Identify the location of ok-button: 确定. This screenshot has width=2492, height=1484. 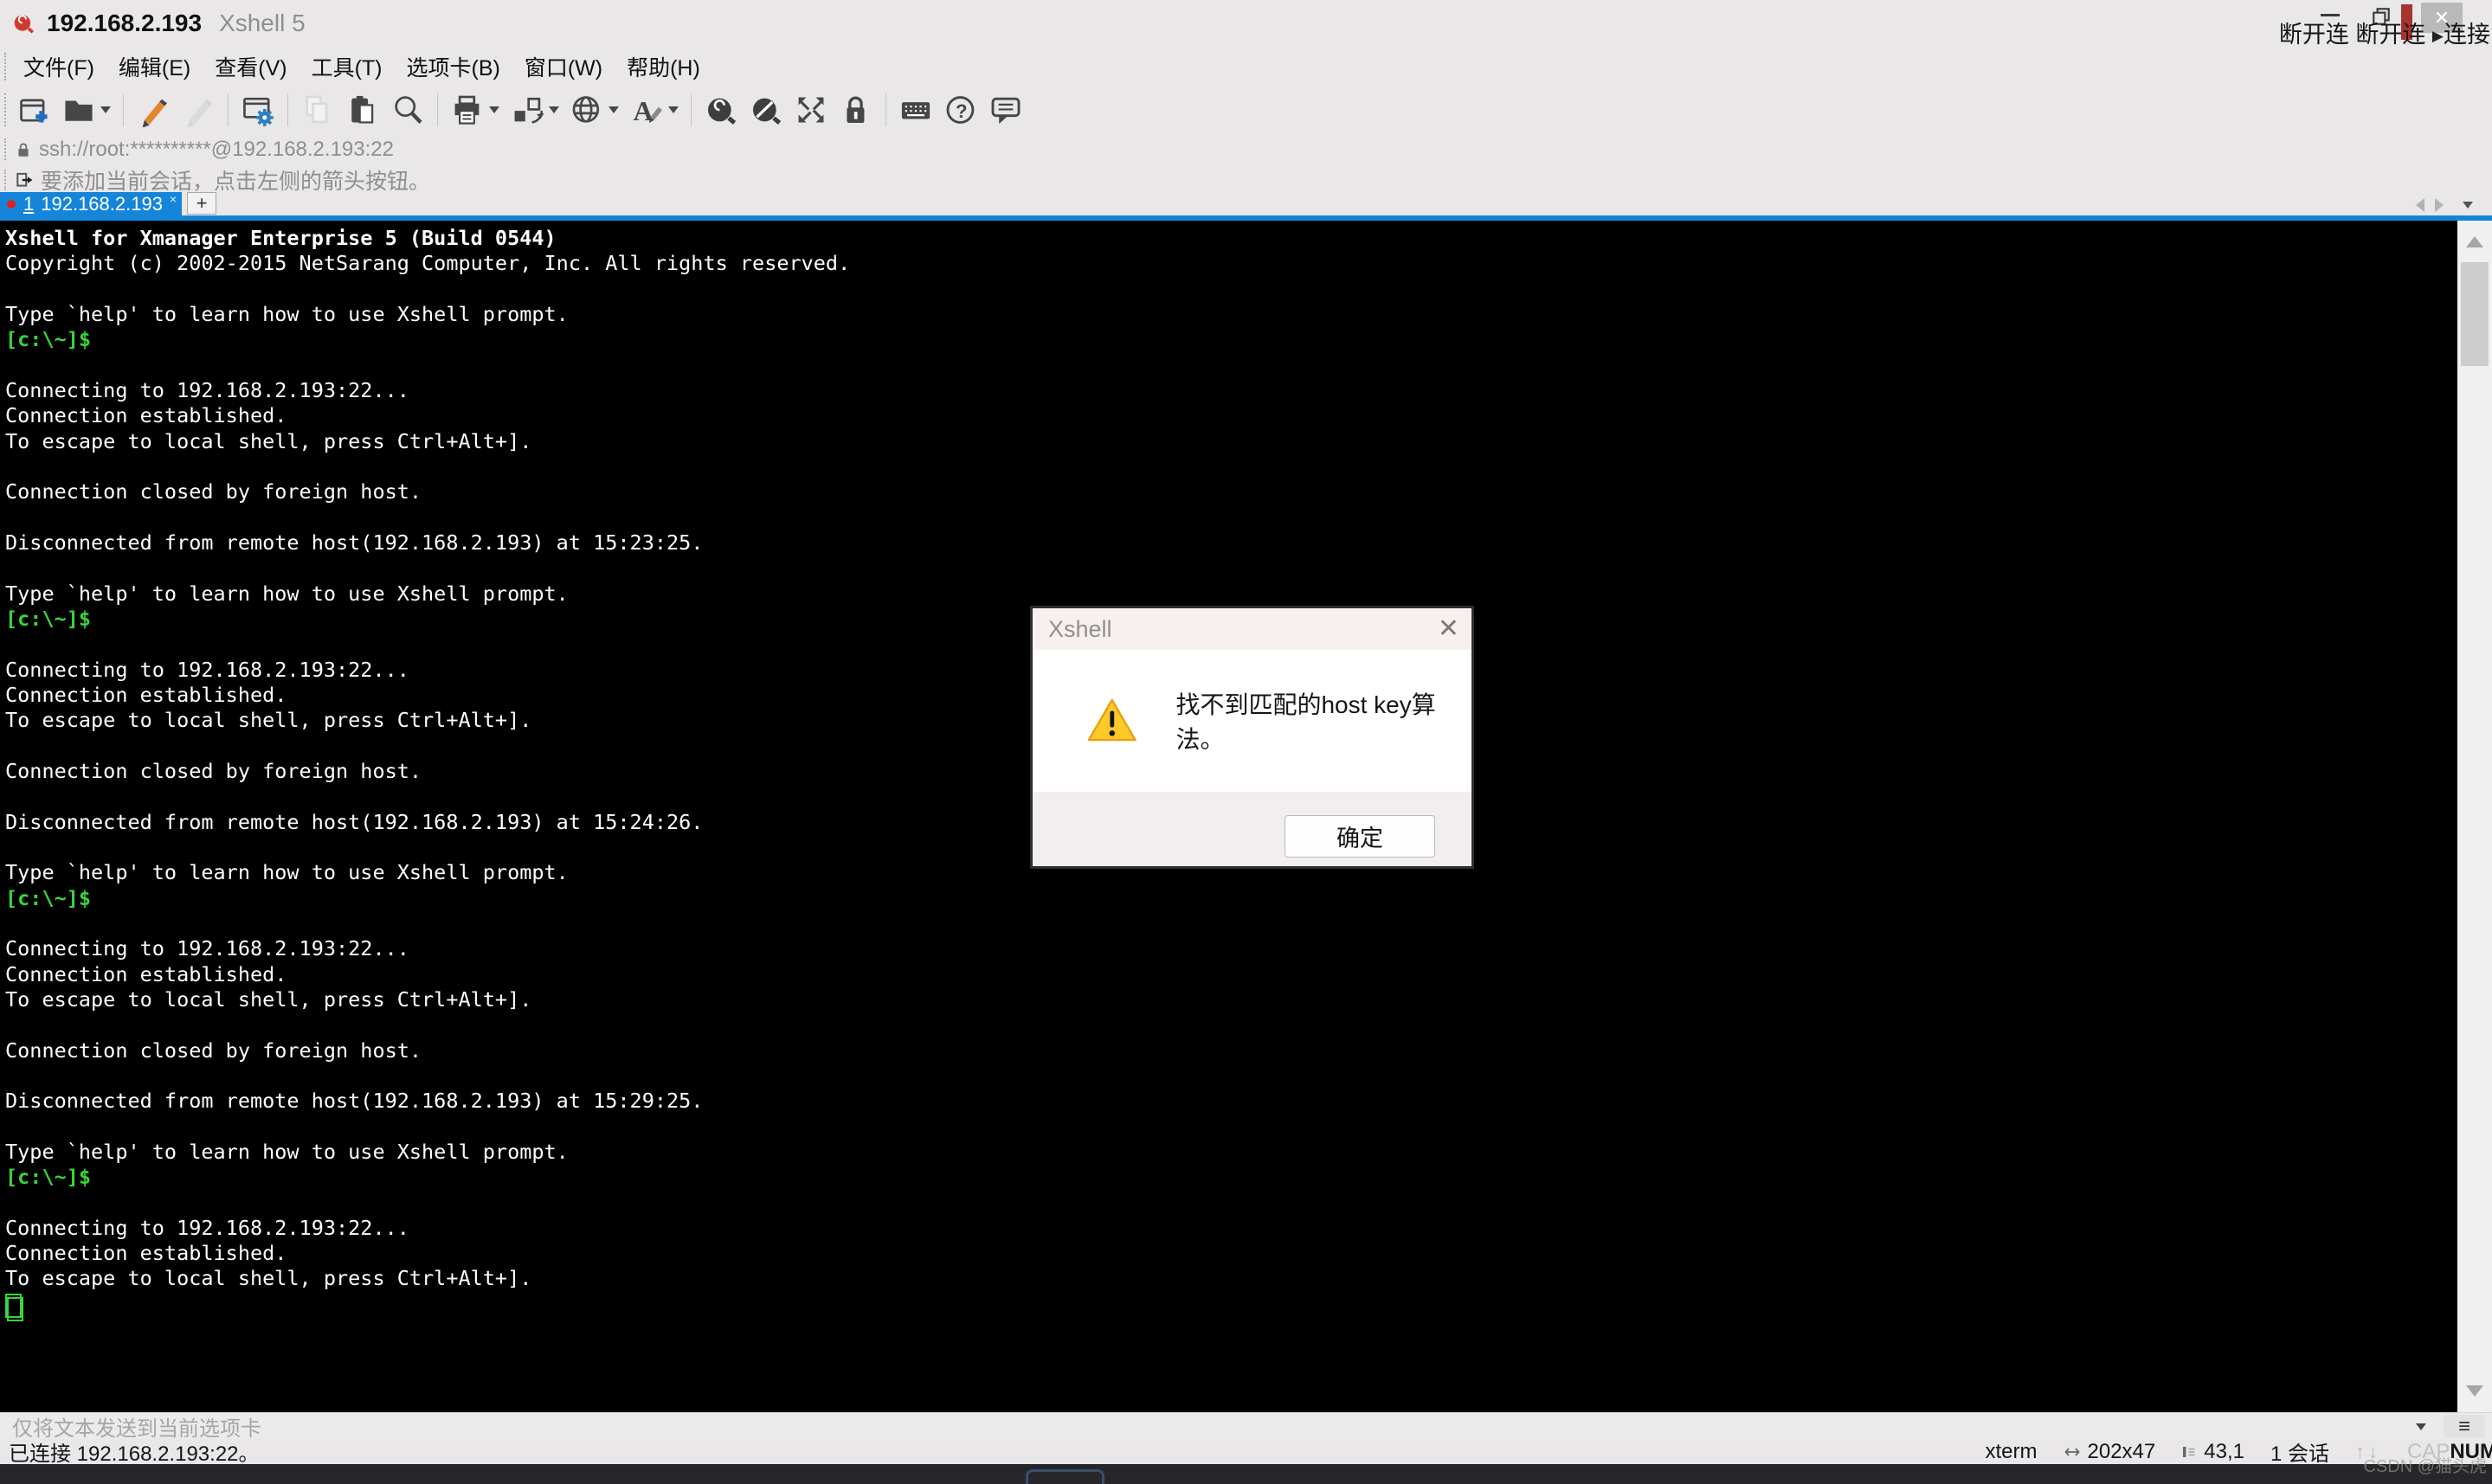
(1360, 836).